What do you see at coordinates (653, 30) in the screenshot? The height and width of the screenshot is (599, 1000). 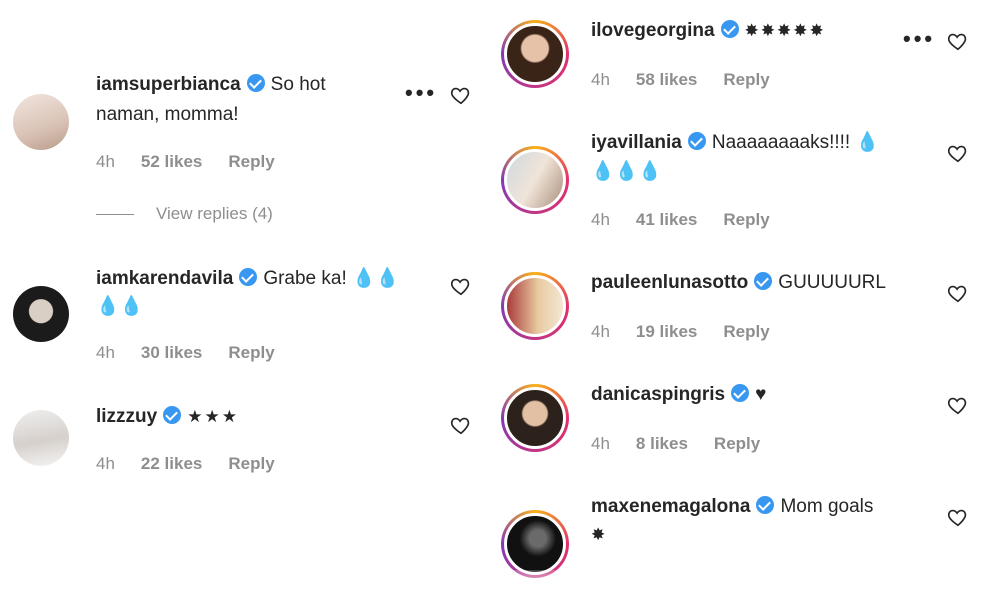 I see `comment-username: ilovegeorgina` at bounding box center [653, 30].